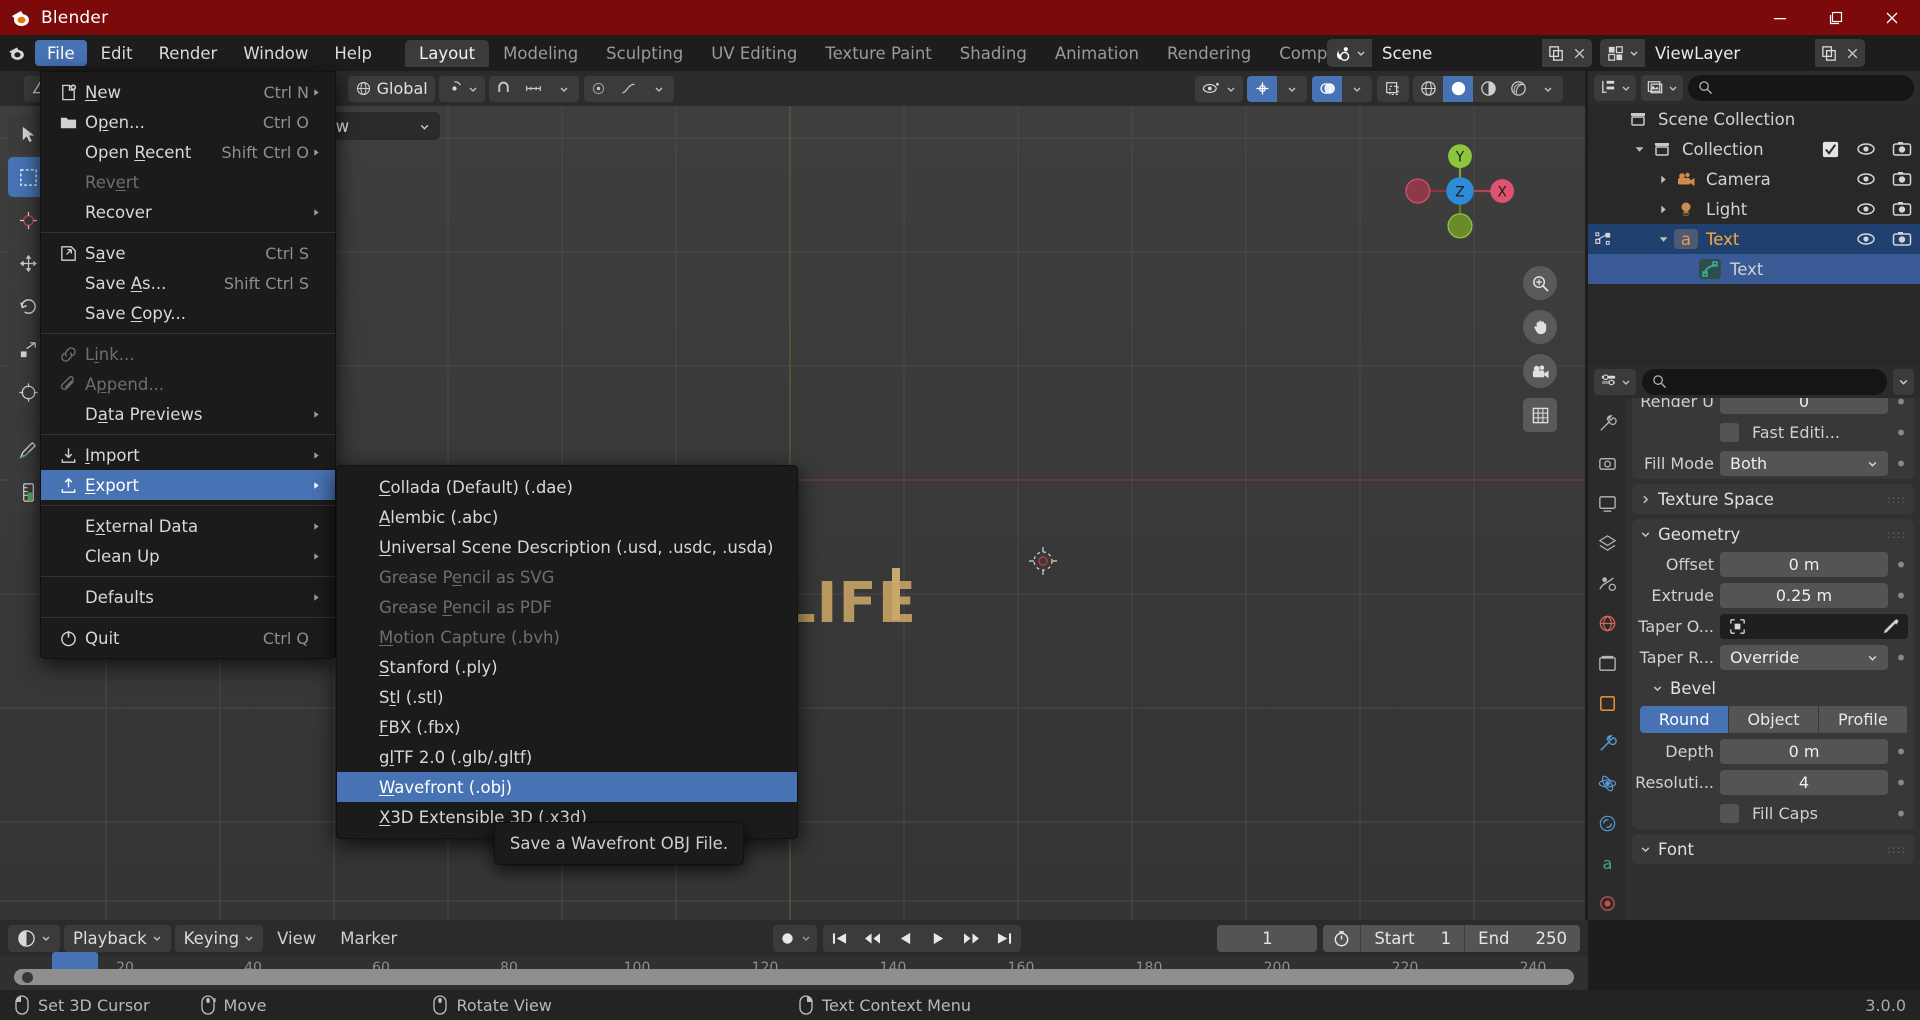 This screenshot has height=1020, width=1920. Describe the element at coordinates (1685, 719) in the screenshot. I see `bevel-mode-round: Round` at that location.